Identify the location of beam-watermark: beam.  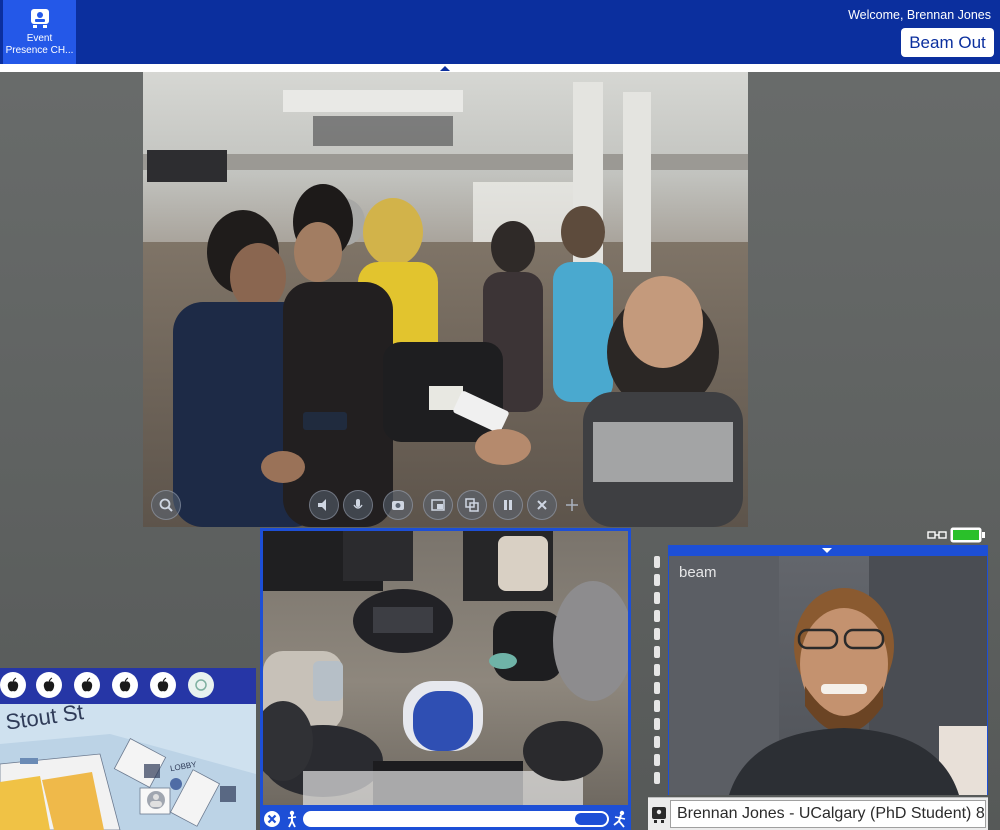
(698, 572).